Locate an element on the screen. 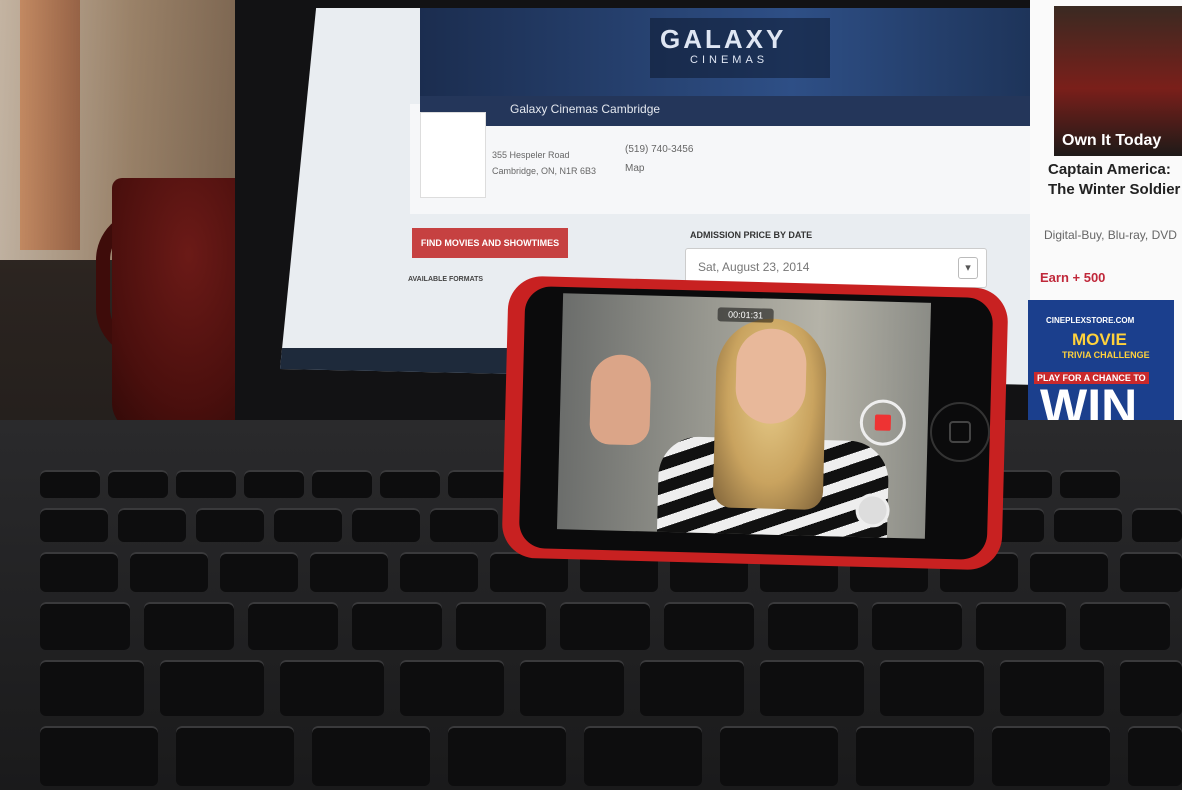  stop-icon is located at coordinates (883, 422).